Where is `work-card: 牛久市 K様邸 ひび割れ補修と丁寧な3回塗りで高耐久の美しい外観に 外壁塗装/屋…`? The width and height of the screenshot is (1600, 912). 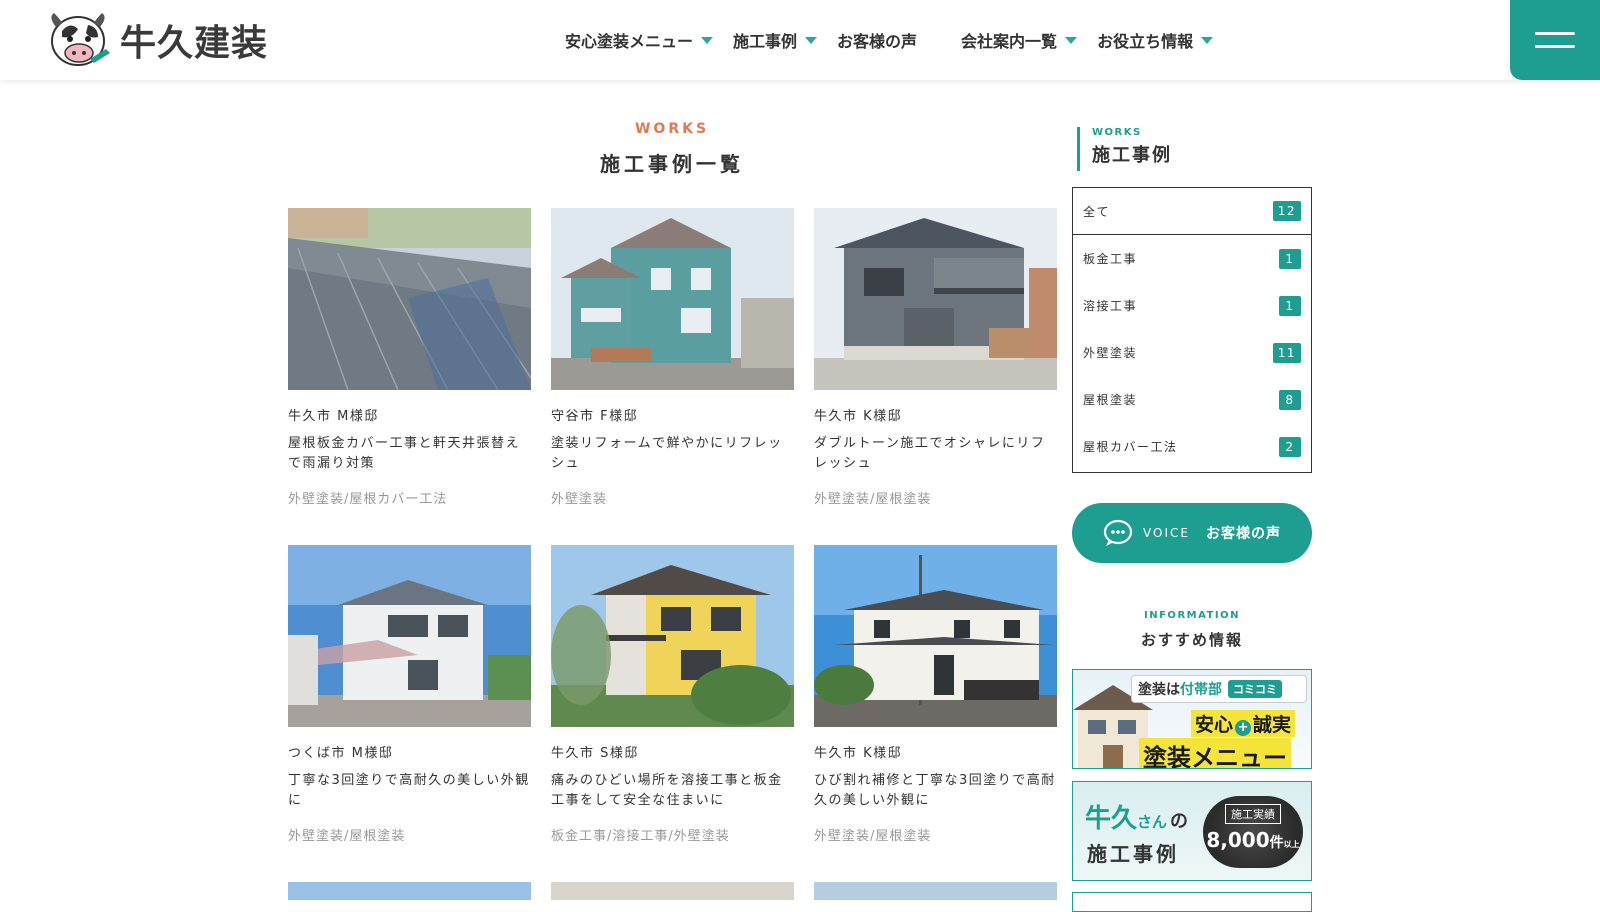 work-card: 牛久市 K様邸 ひび割れ補修と丁寧な3回塗りで高耐久の美しい外観に 外壁塗装/屋… is located at coordinates (935, 694).